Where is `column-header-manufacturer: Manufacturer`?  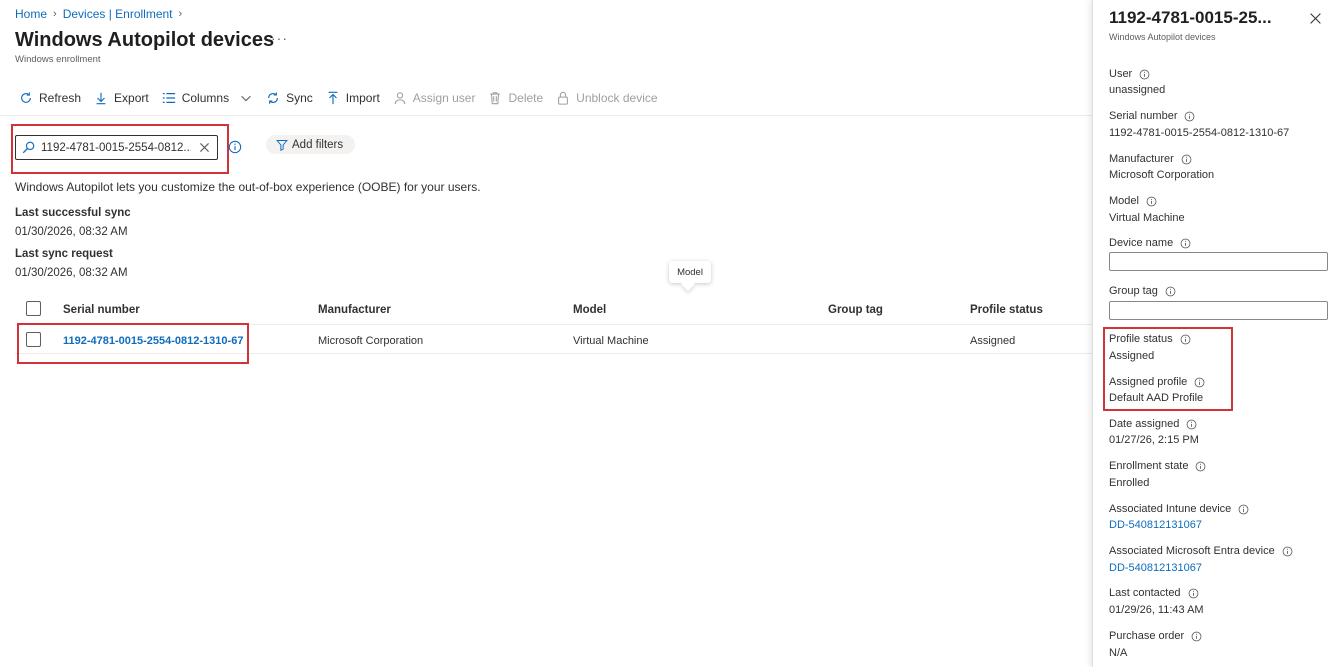 column-header-manufacturer: Manufacturer is located at coordinates (354, 310).